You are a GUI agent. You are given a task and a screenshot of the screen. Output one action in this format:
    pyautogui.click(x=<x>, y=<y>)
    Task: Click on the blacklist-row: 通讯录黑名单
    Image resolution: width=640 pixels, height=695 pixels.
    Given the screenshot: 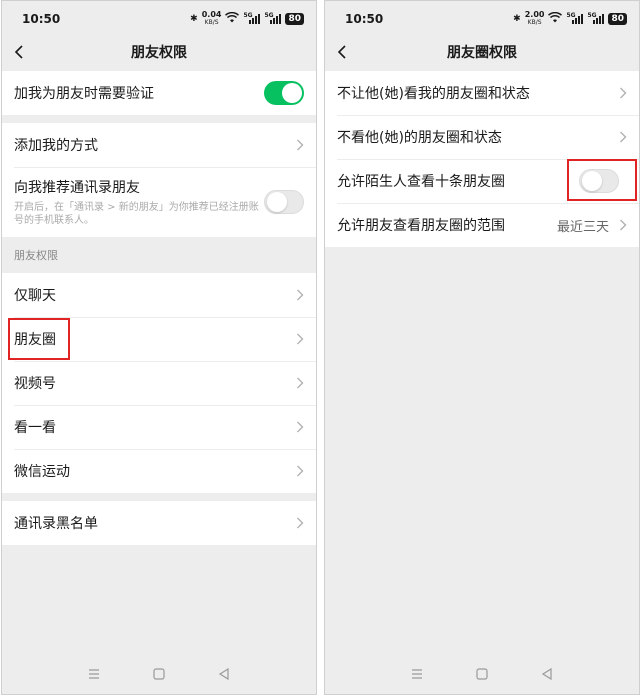 What is the action you would take?
    pyautogui.click(x=159, y=523)
    